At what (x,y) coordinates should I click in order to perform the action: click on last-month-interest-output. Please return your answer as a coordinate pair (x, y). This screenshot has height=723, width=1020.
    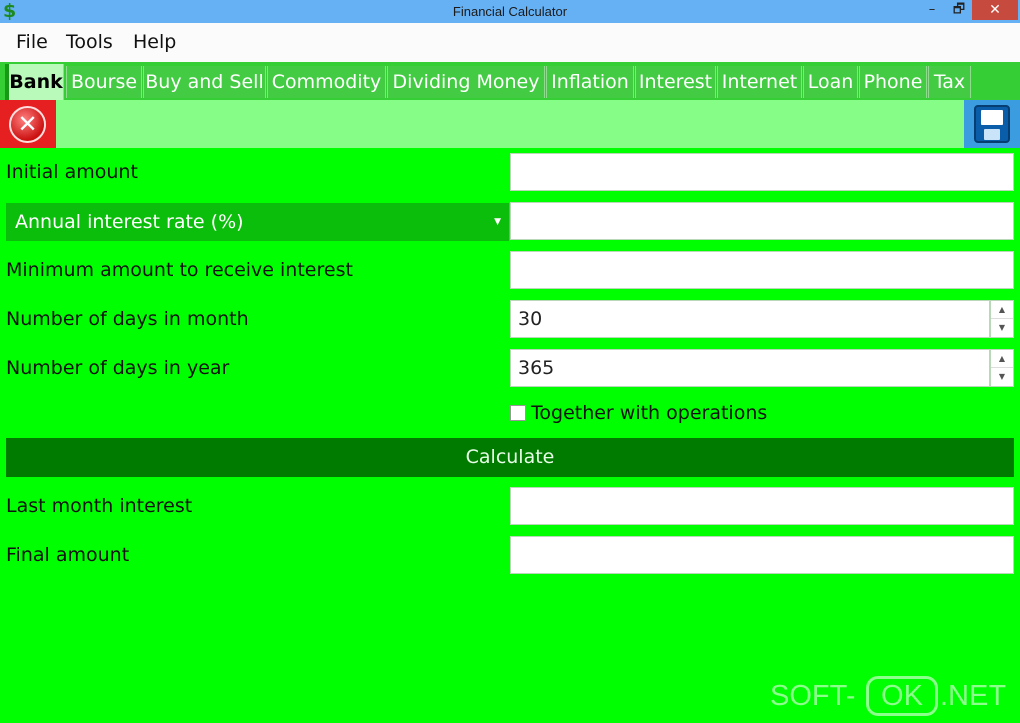
    Looking at the image, I should click on (762, 506).